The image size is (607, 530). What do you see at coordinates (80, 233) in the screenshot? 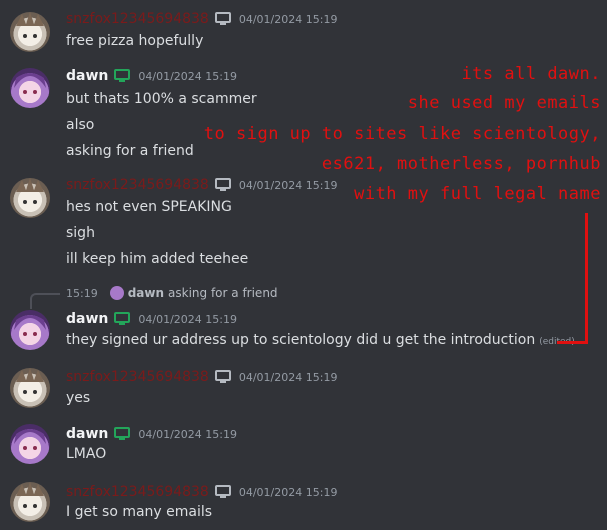
I see `message-text: sigh` at bounding box center [80, 233].